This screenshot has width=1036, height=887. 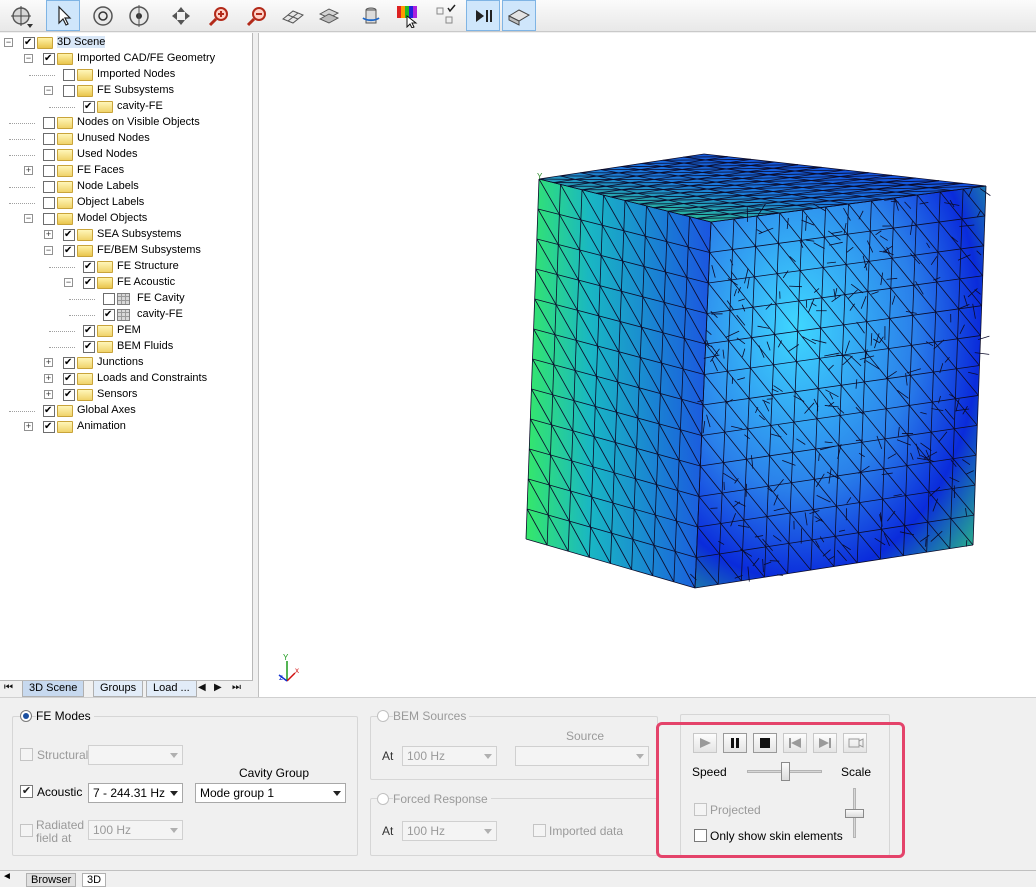 What do you see at coordinates (125, 347) in the screenshot?
I see `tree-item: BEM Fluids` at bounding box center [125, 347].